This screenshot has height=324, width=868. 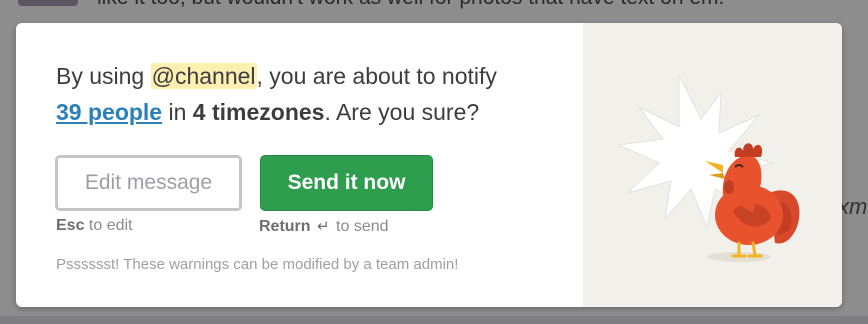 I want to click on rooster-crowing-icon, so click(x=708, y=168).